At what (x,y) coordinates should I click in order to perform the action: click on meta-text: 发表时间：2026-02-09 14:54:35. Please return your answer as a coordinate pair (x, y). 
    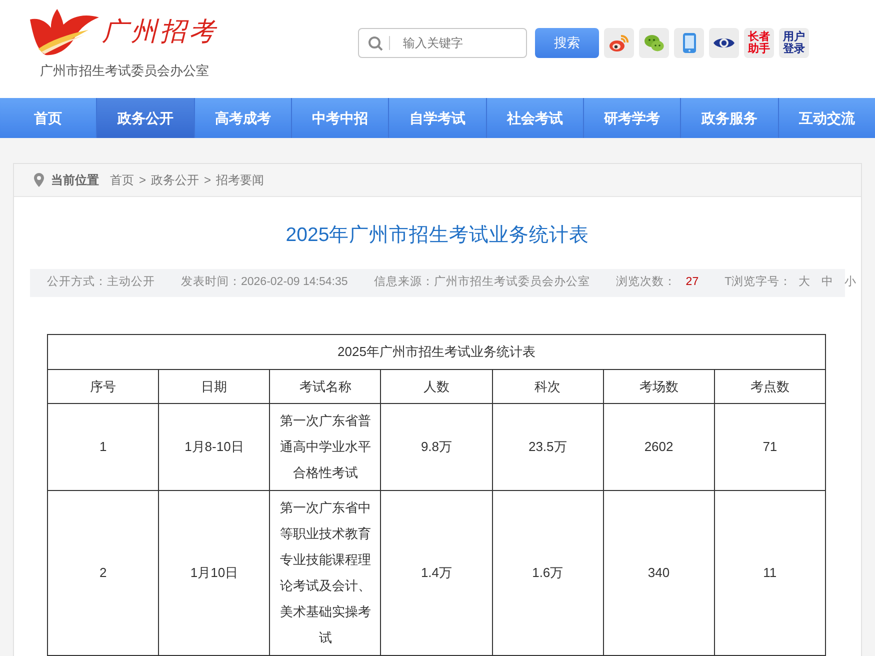
    Looking at the image, I should click on (264, 282).